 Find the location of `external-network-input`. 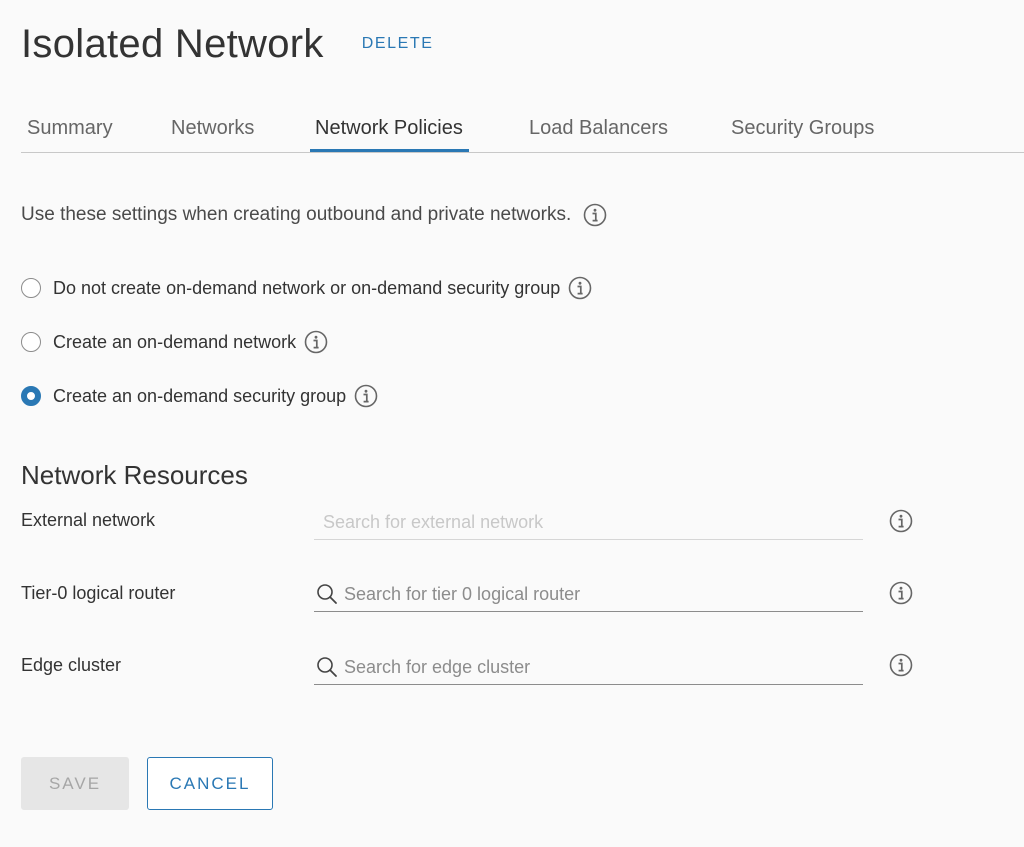

external-network-input is located at coordinates (588, 522).